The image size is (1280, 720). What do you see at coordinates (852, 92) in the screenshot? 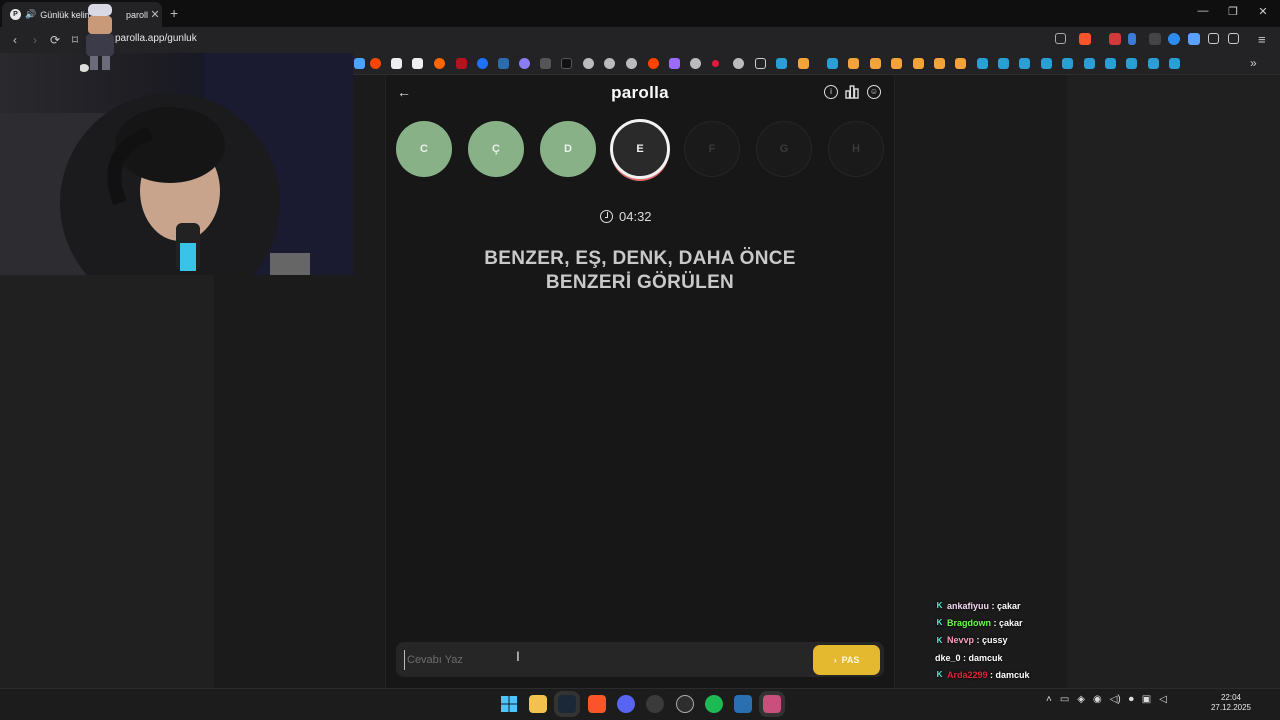
I see `stats-icon` at bounding box center [852, 92].